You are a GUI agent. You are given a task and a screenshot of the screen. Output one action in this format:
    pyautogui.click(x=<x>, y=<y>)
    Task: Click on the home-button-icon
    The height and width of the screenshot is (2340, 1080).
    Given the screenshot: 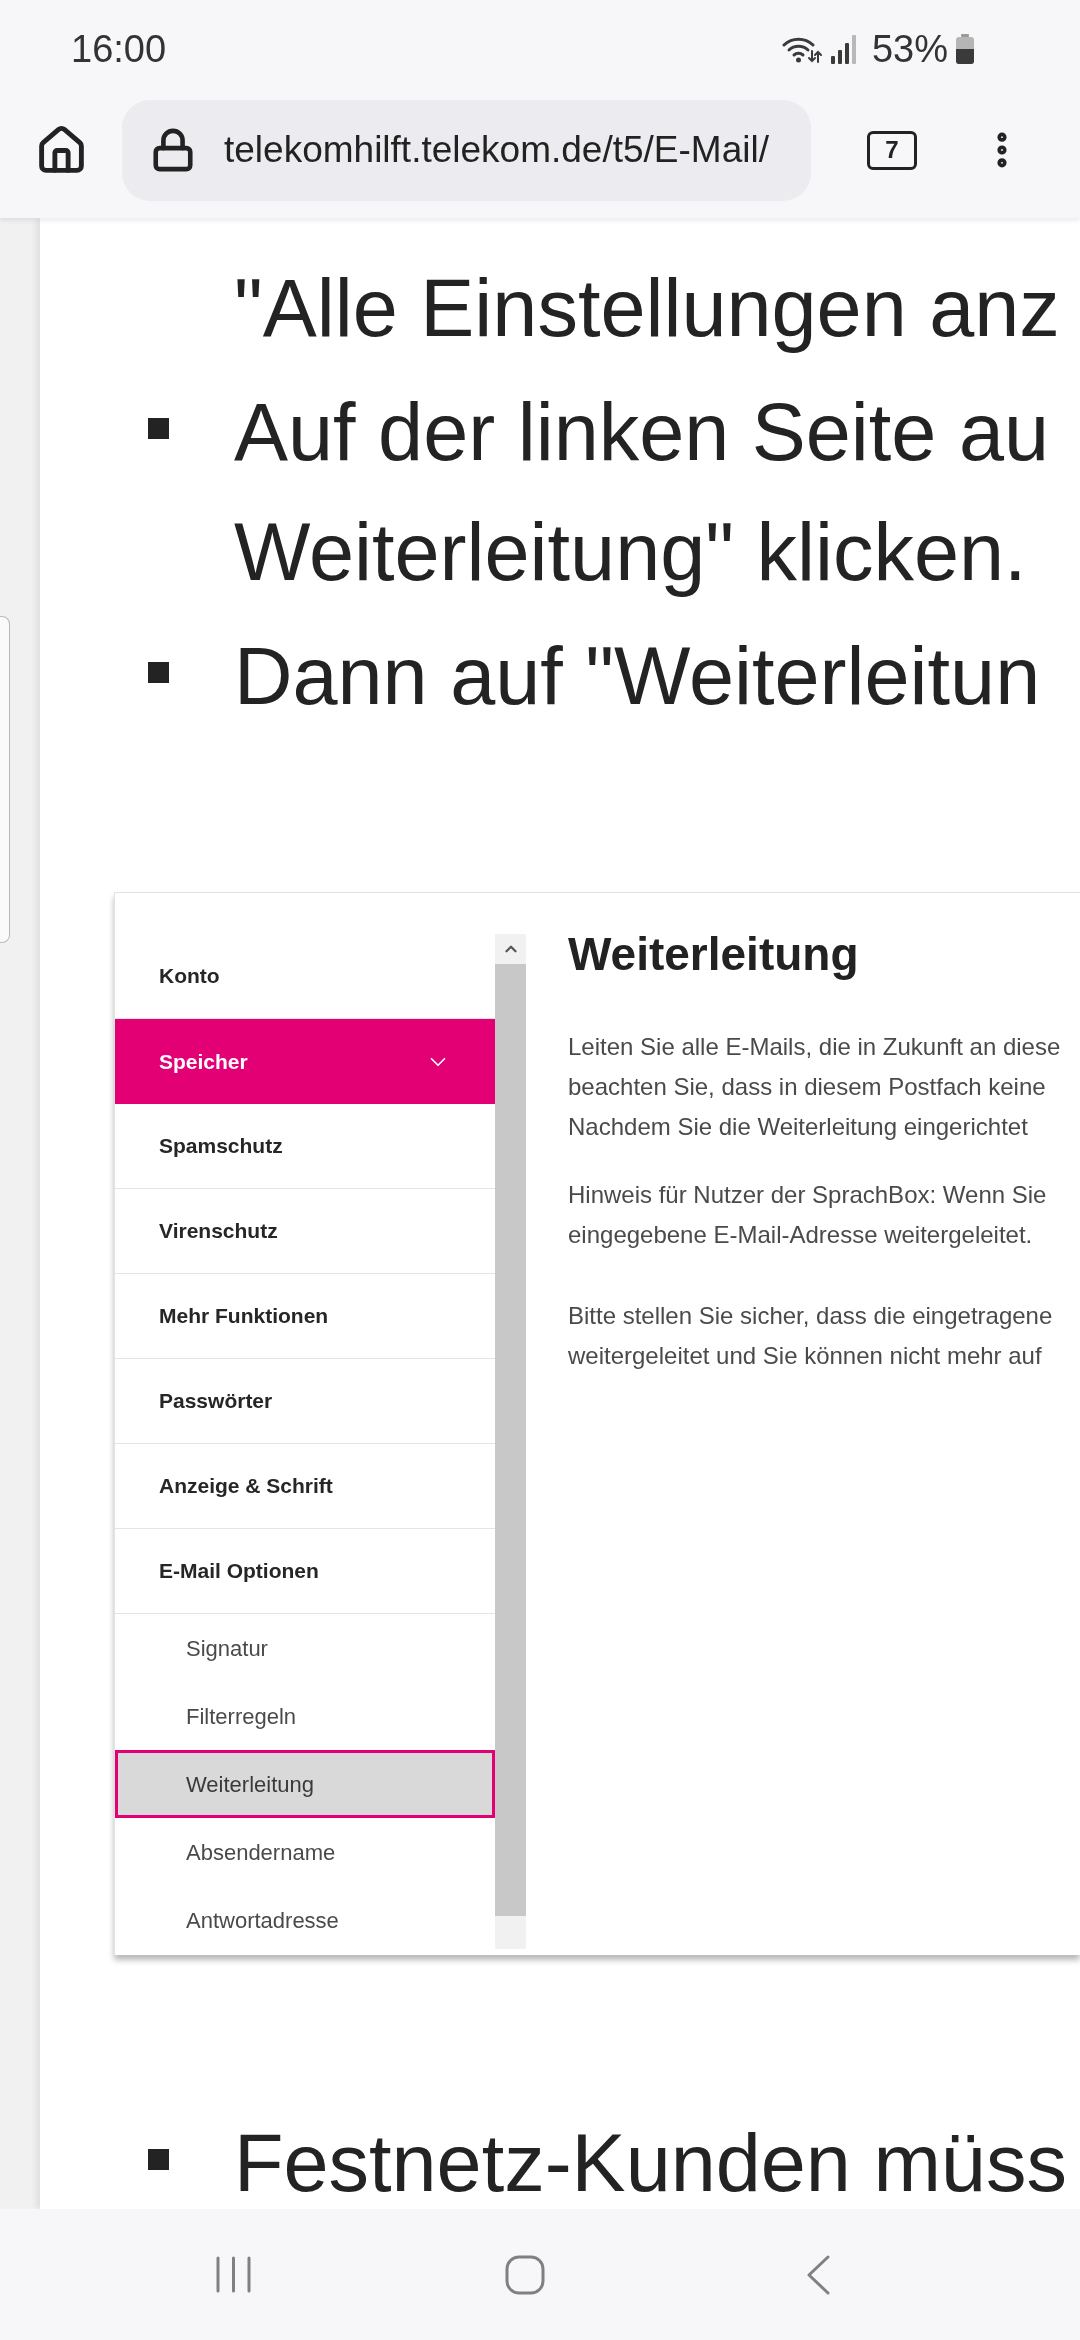 What is the action you would take?
    pyautogui.click(x=525, y=2274)
    